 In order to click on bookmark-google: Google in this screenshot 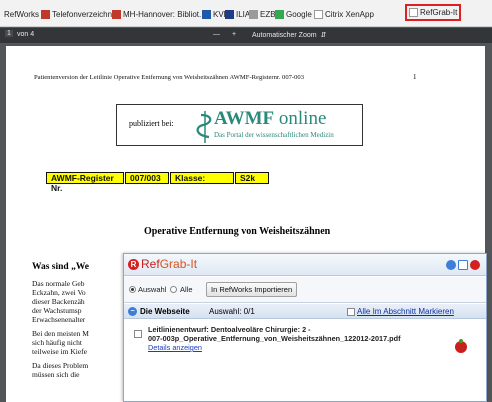, I will do `click(293, 14)`.